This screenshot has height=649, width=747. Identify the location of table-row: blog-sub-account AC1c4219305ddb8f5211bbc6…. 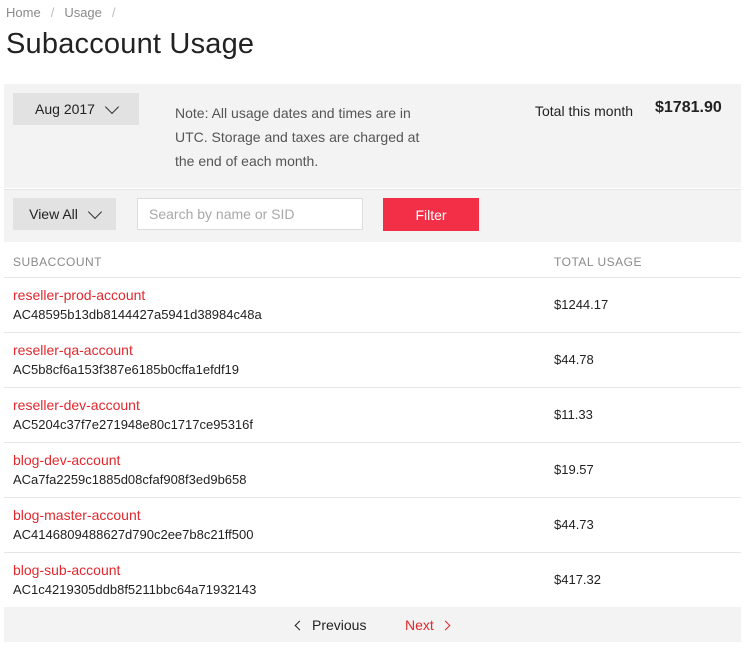
(372, 580).